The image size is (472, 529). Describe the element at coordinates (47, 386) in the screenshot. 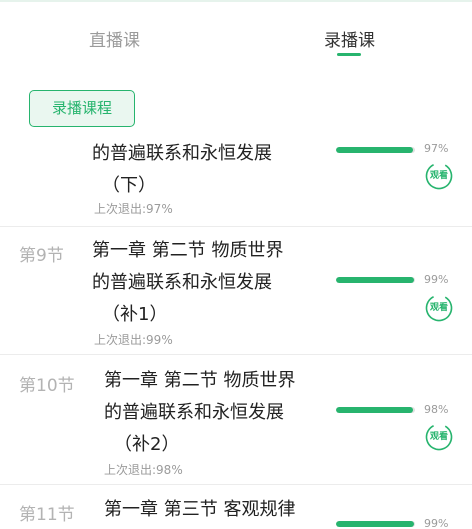

I see `lesson-index: 第10节` at that location.